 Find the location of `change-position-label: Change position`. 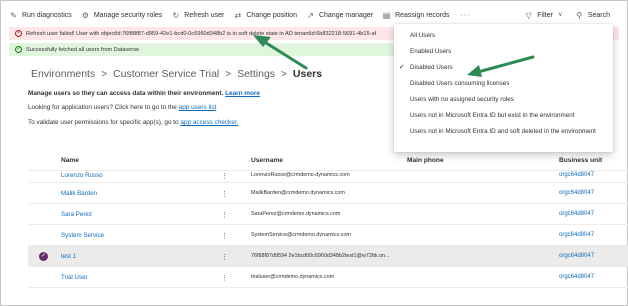

change-position-label: Change position is located at coordinates (271, 15).